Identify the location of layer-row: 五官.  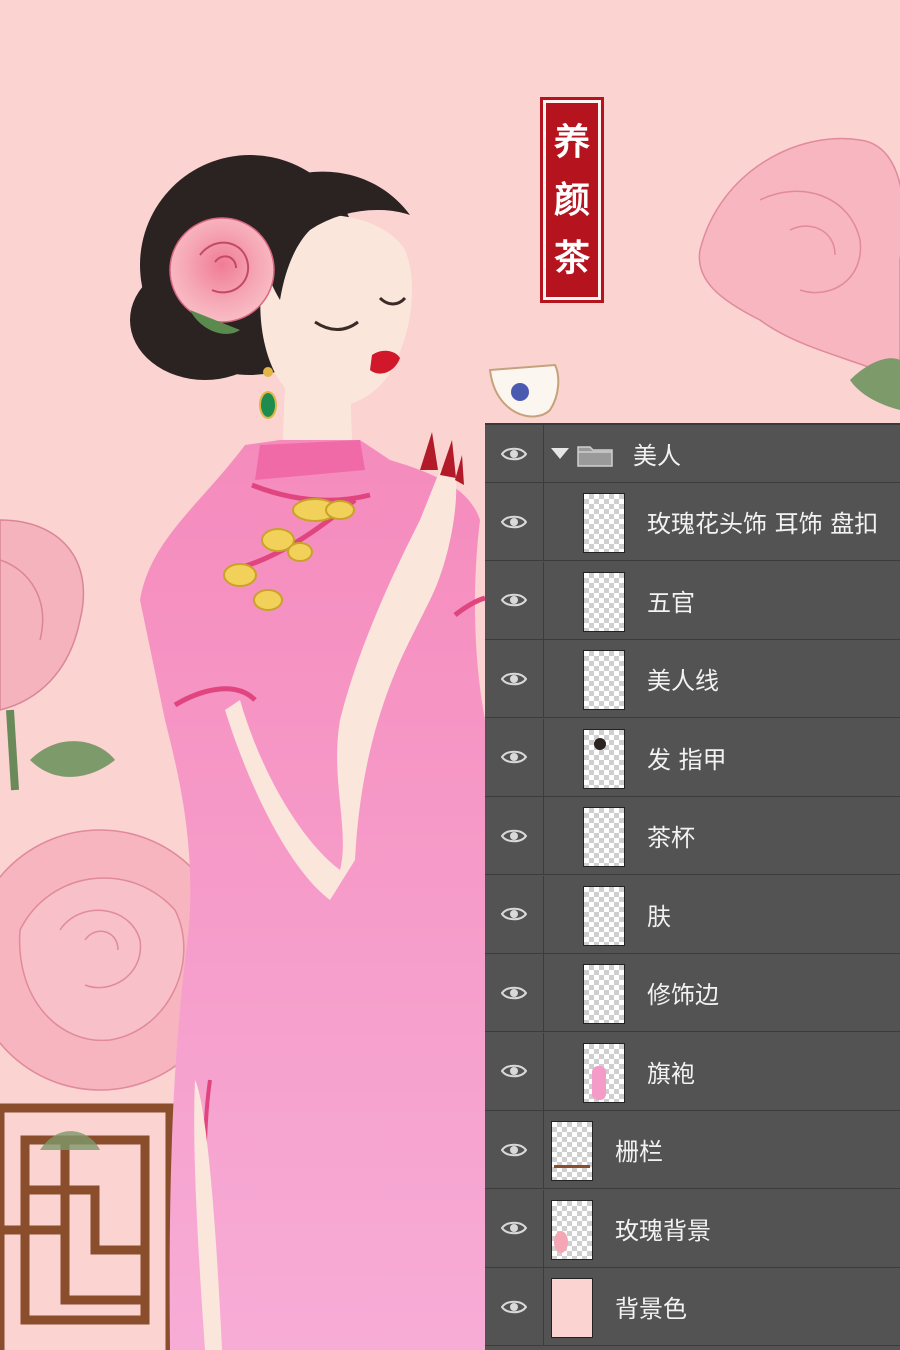
(692, 600).